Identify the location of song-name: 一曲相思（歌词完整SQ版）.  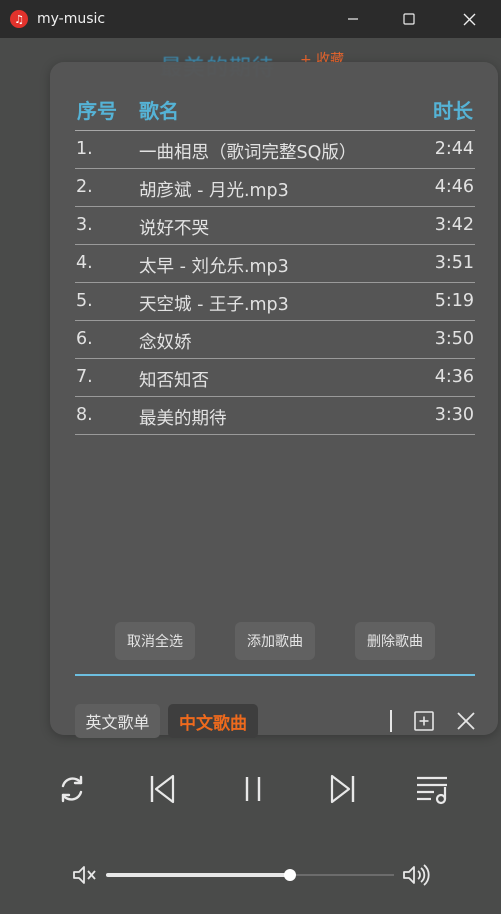
(248, 153).